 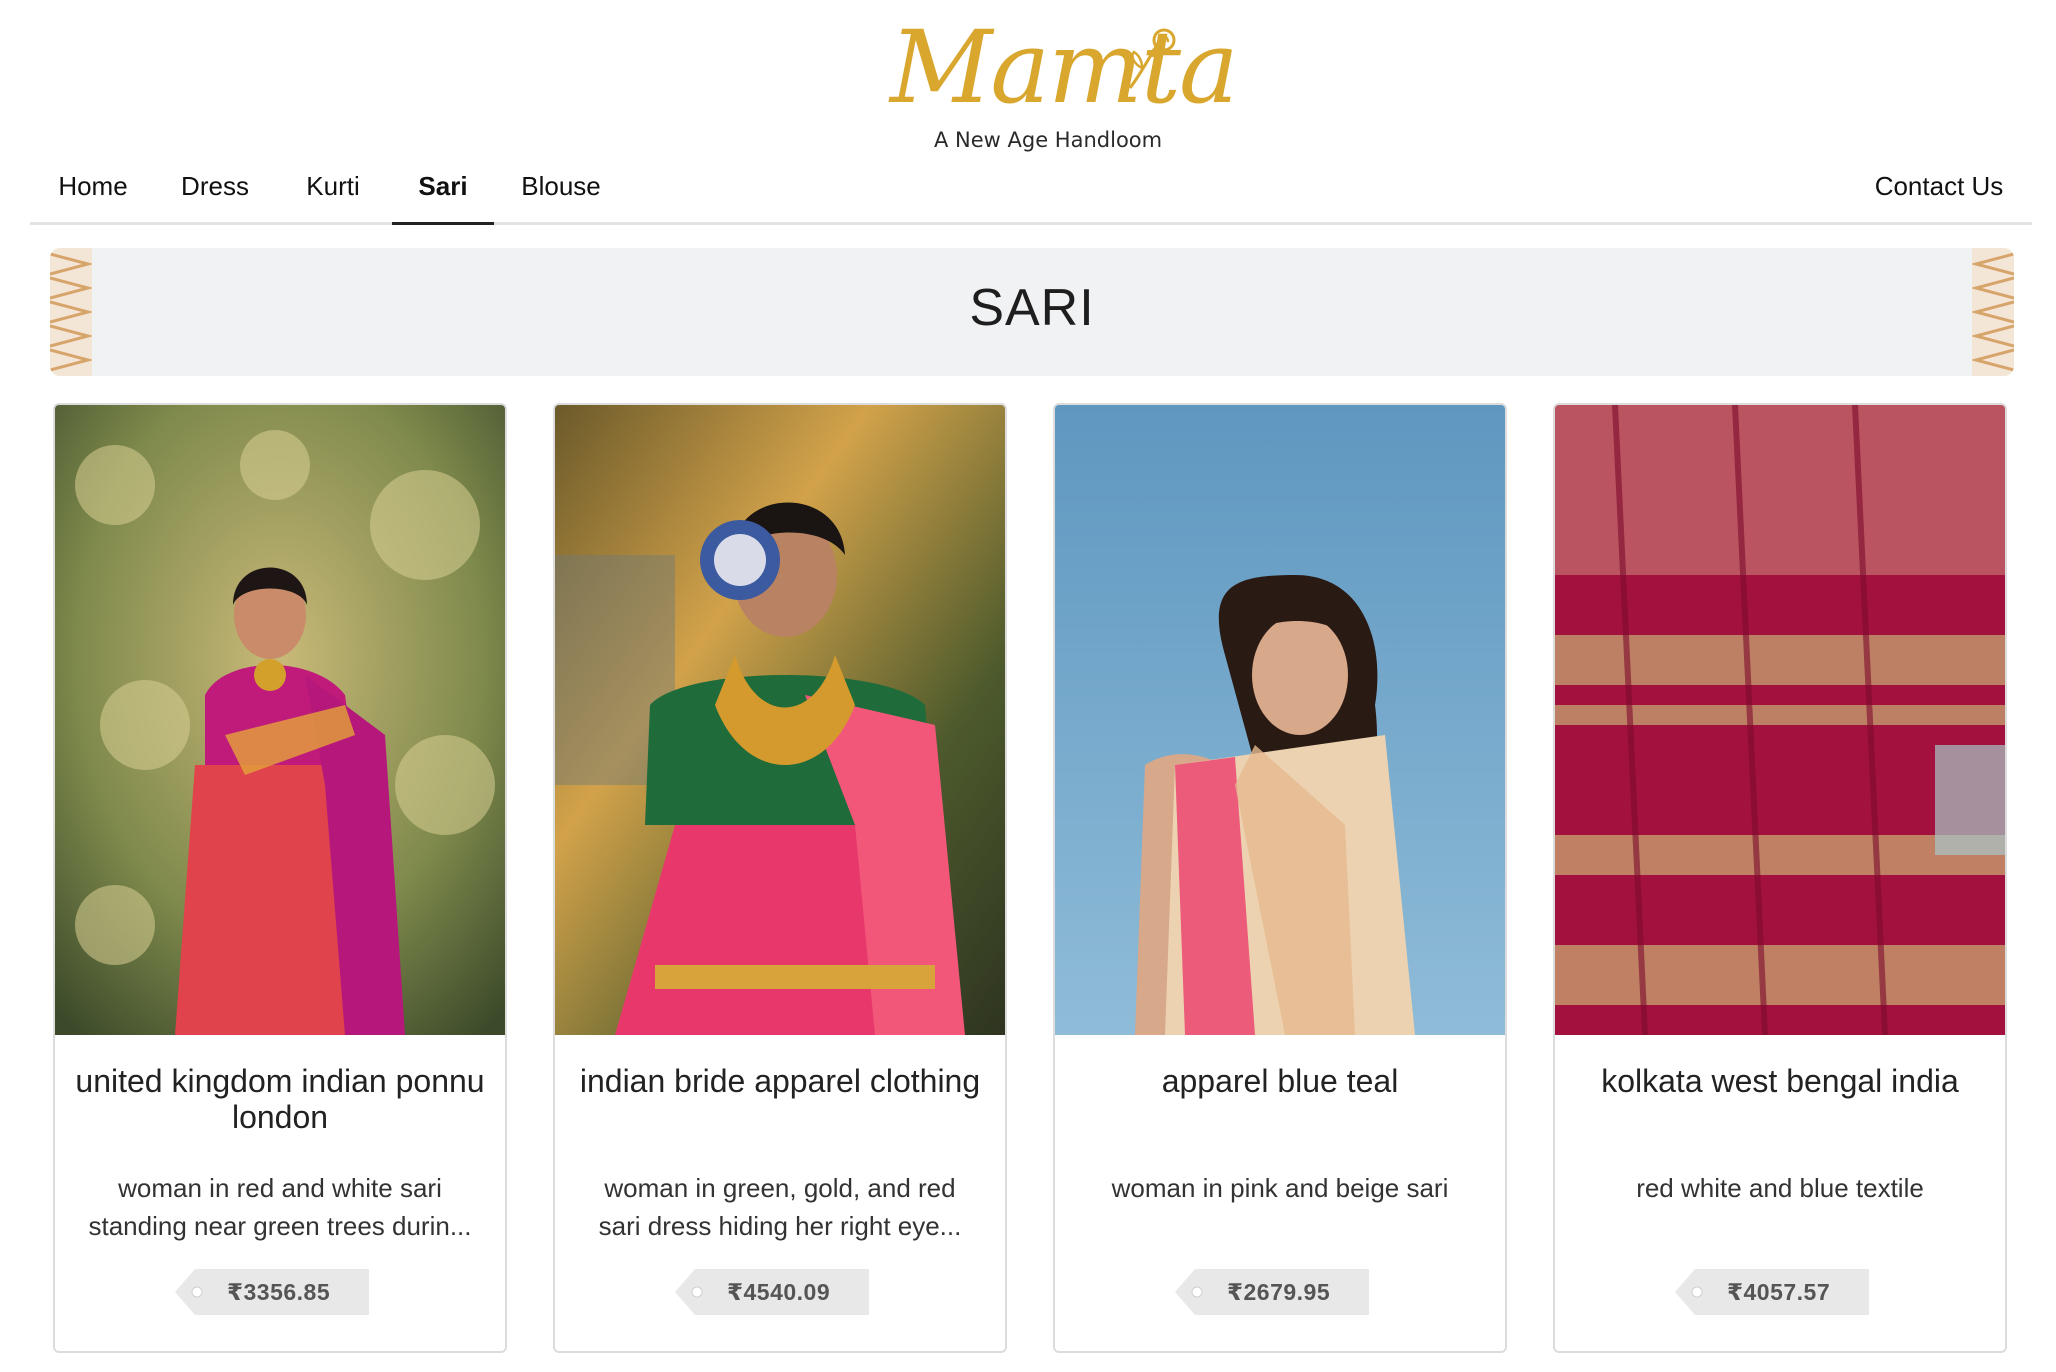 I want to click on category-banner: SARI, so click(x=1032, y=312).